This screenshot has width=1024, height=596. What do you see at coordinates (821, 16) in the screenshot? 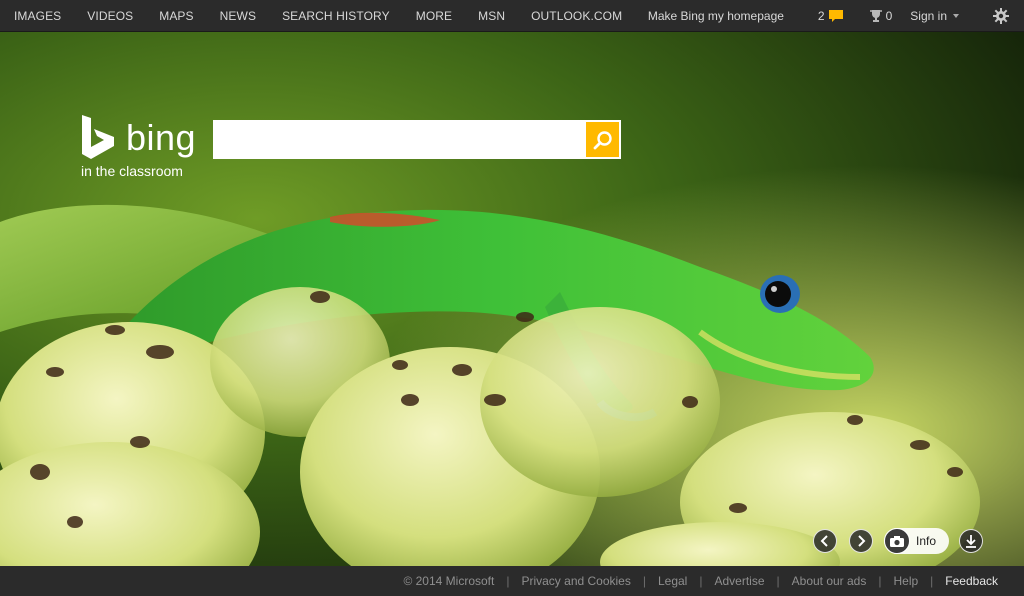
I see `notifications-count: 2` at bounding box center [821, 16].